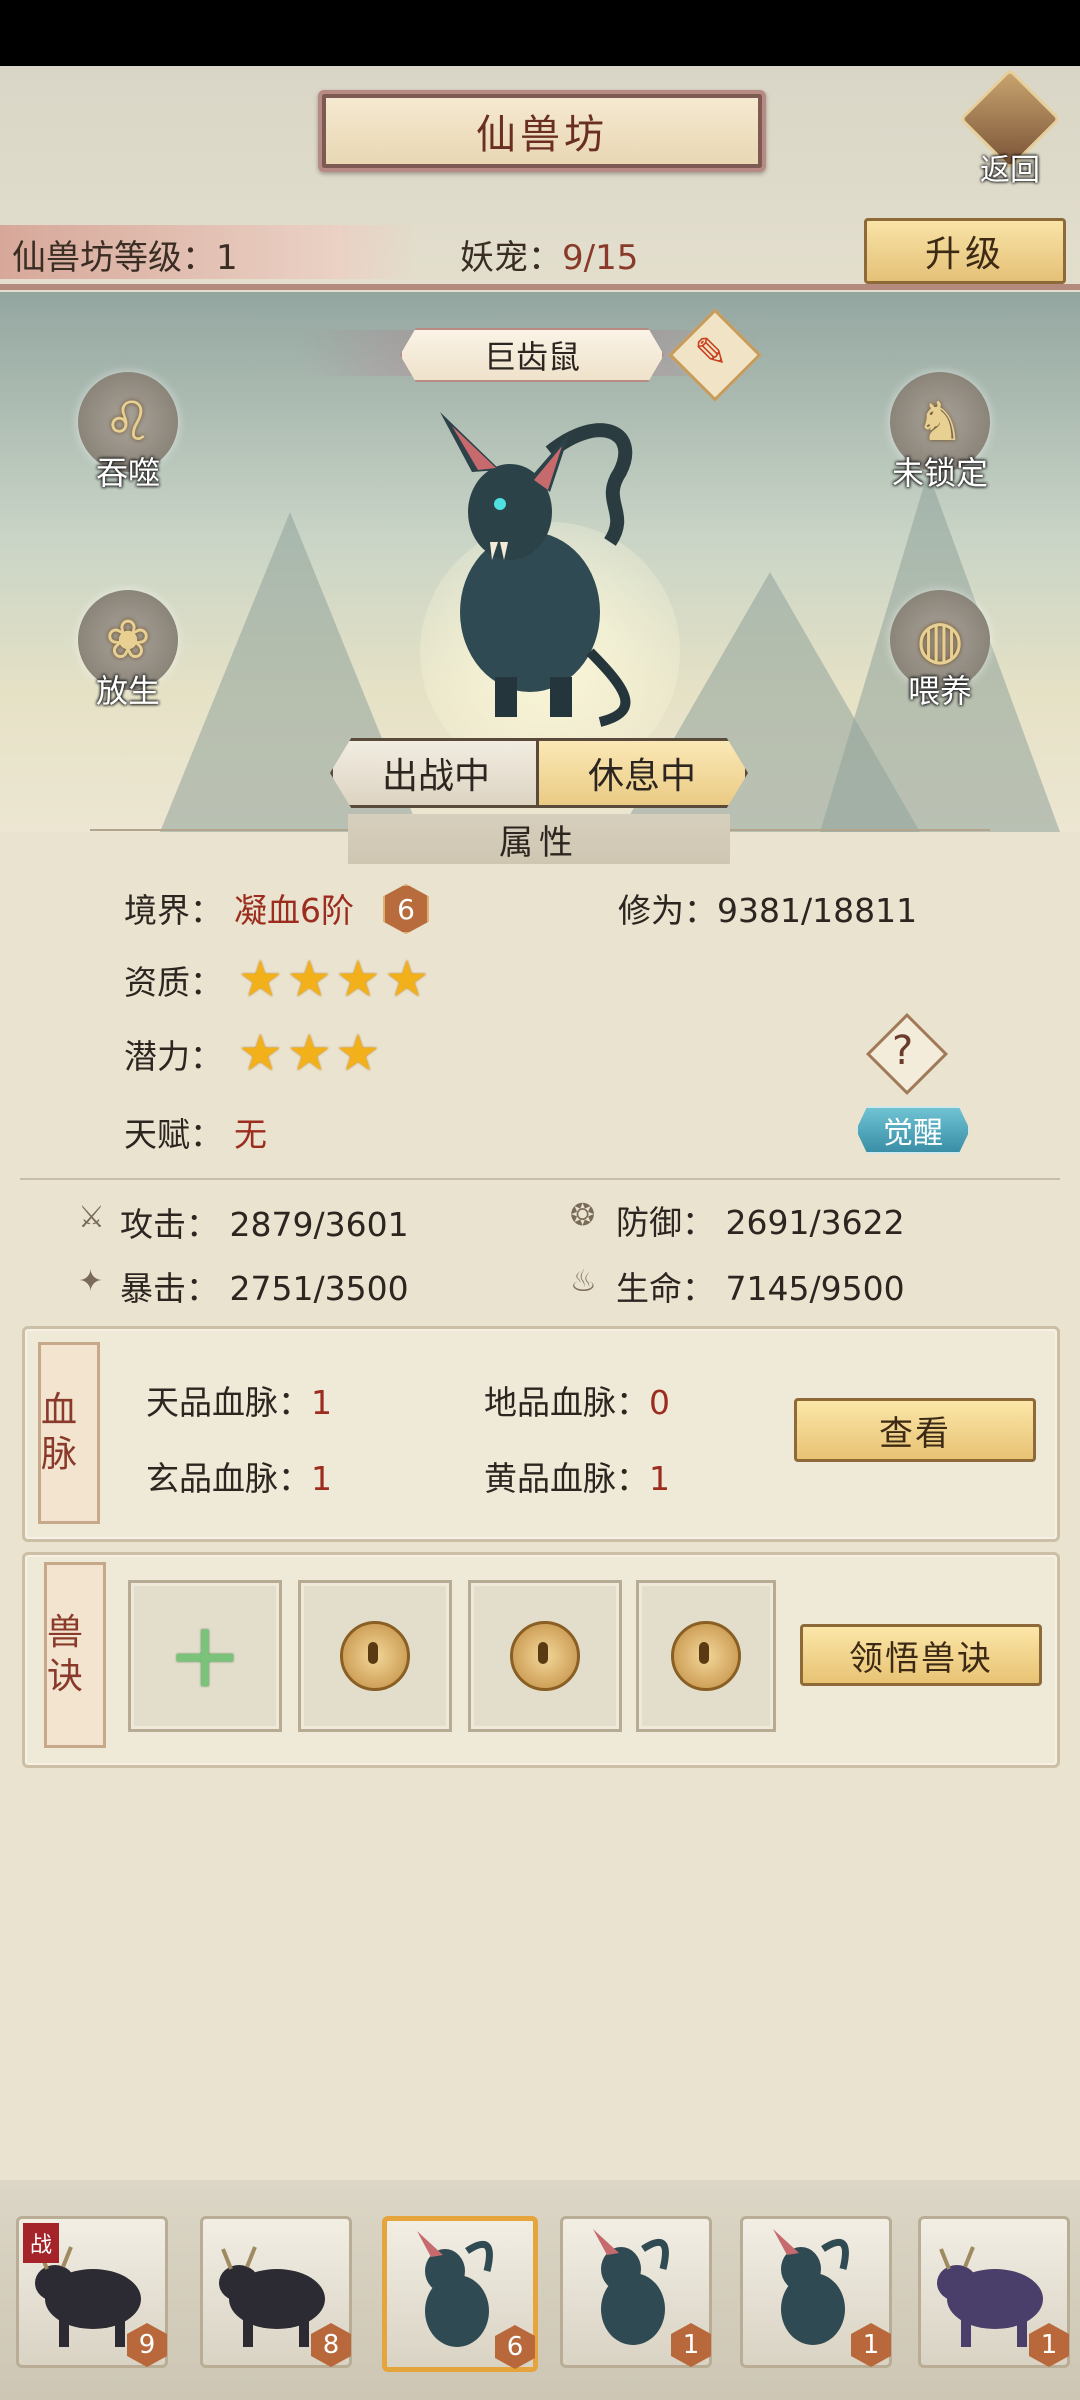  What do you see at coordinates (540, 1179) in the screenshot?
I see `stats-divider` at bounding box center [540, 1179].